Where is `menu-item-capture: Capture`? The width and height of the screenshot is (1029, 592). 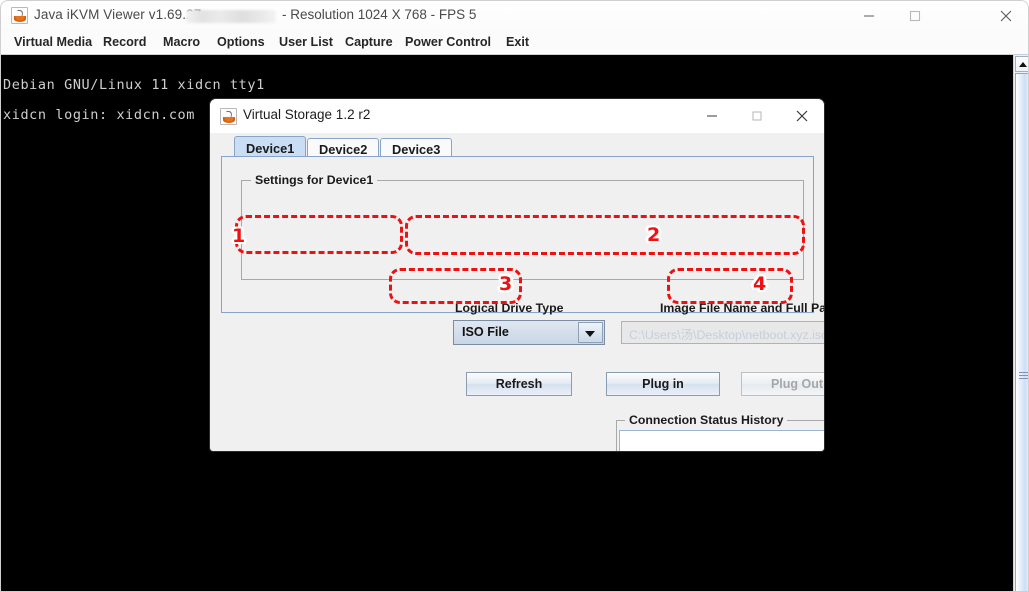
menu-item-capture: Capture is located at coordinates (369, 42).